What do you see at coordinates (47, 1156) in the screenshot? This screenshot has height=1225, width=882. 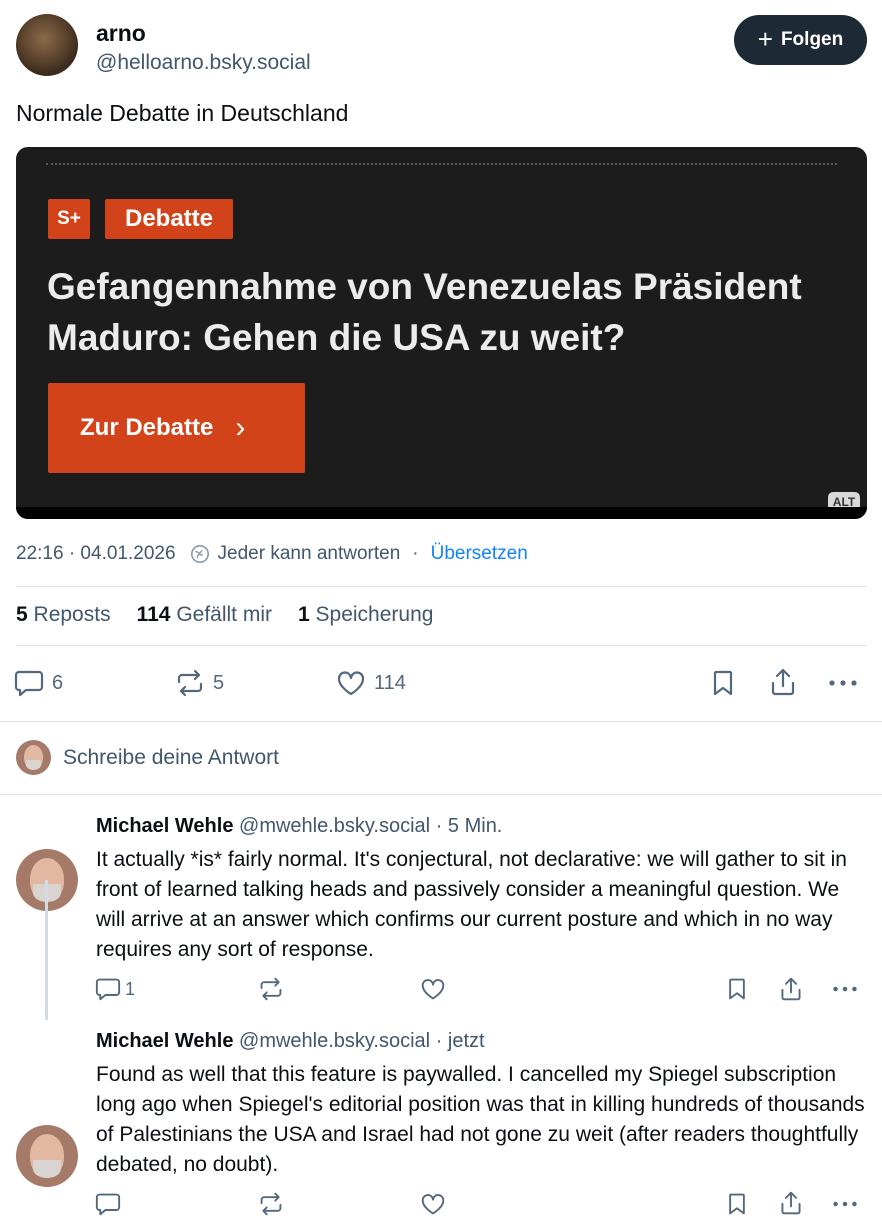 I see `comment-avatar` at bounding box center [47, 1156].